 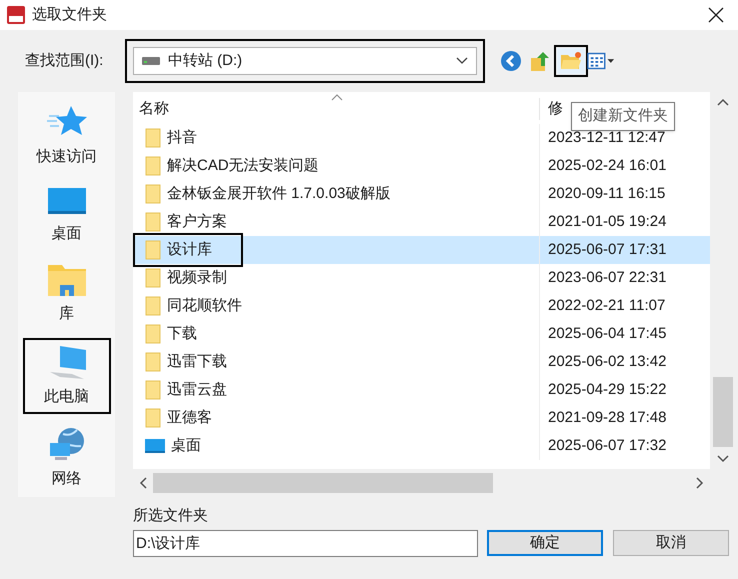 I want to click on column-header: 名称, so click(x=336, y=109).